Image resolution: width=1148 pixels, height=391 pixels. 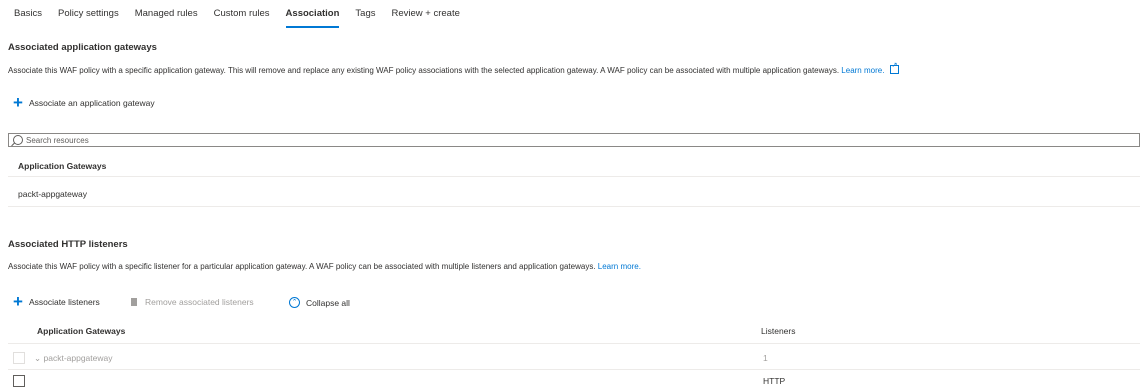 What do you see at coordinates (619, 266) in the screenshot?
I see `listeners-learn-more-link: Learn more.` at bounding box center [619, 266].